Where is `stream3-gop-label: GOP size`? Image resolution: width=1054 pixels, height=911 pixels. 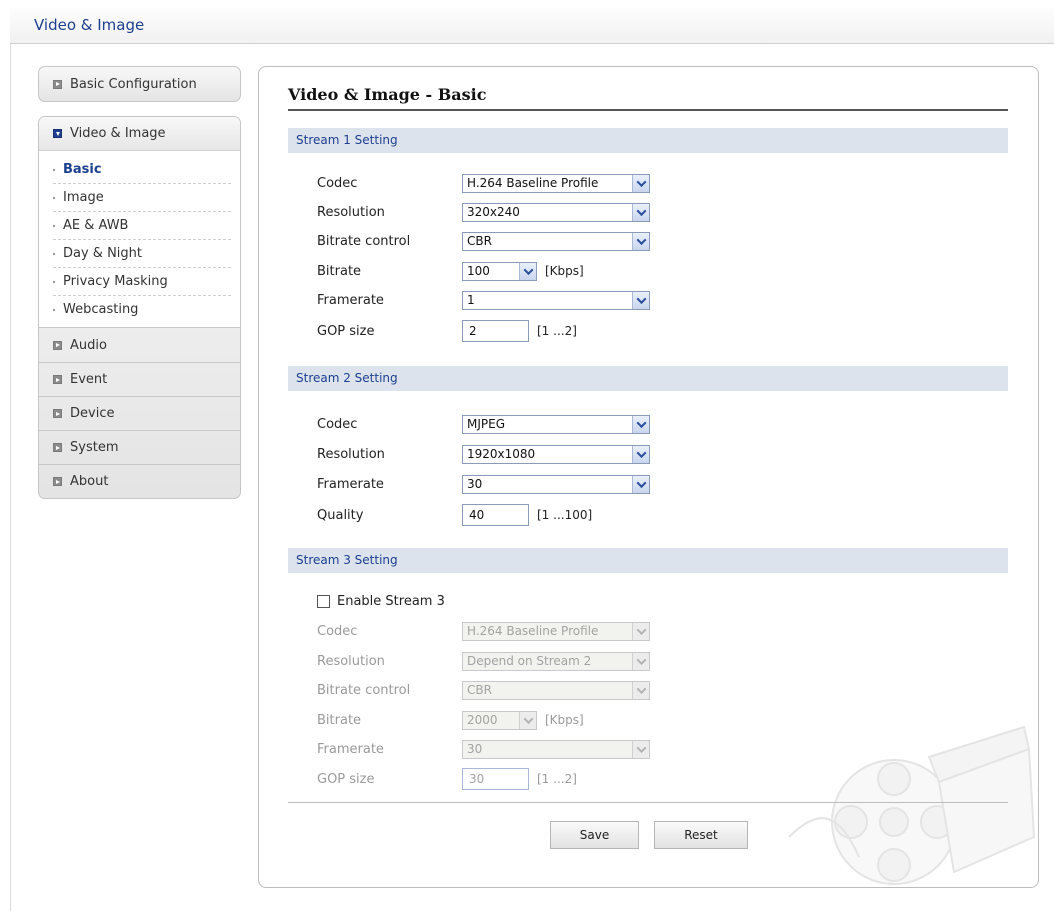
stream3-gop-label: GOP size is located at coordinates (346, 779).